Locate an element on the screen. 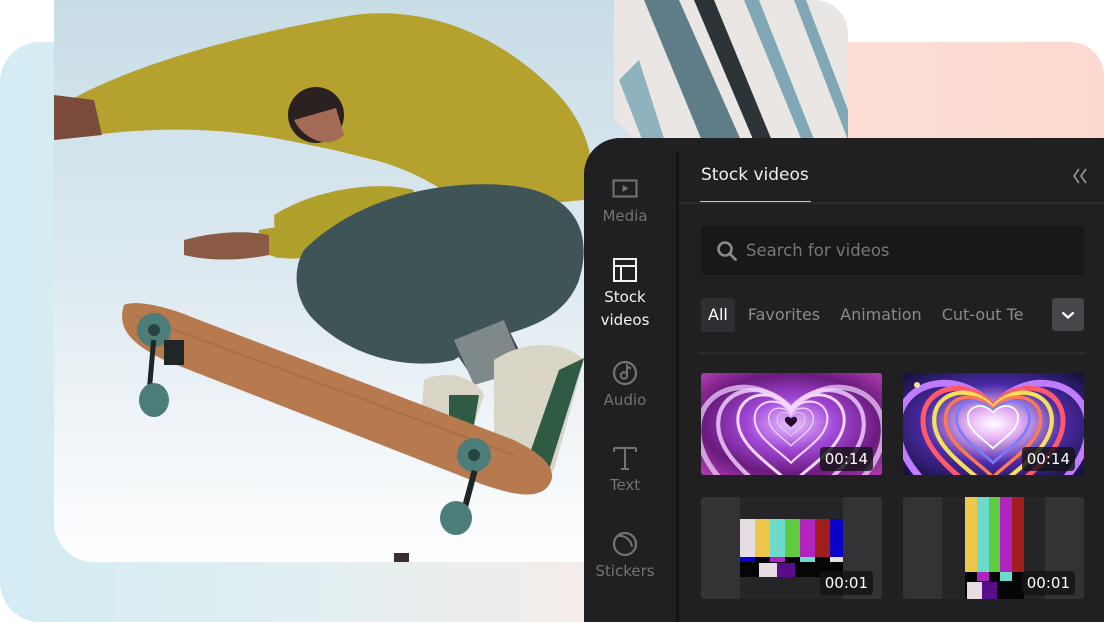 Image resolution: width=1104 pixels, height=622 pixels. play-frame-icon is located at coordinates (625, 188).